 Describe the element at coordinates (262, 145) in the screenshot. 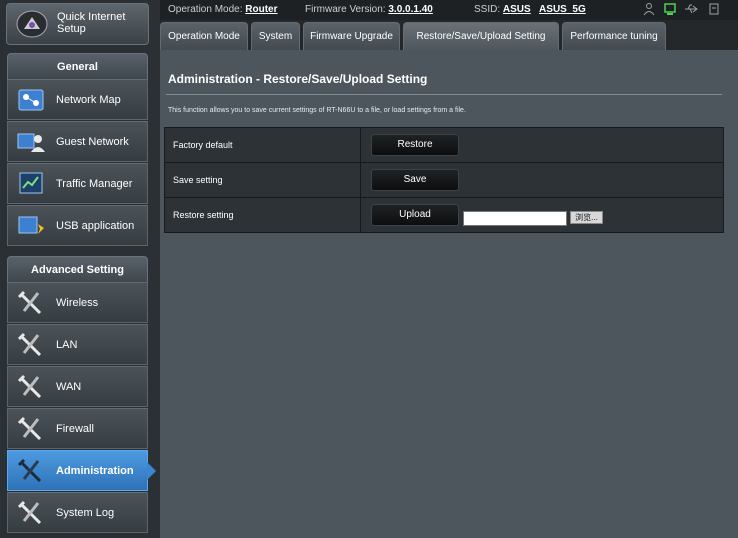

I see `row-label: Factory default` at that location.